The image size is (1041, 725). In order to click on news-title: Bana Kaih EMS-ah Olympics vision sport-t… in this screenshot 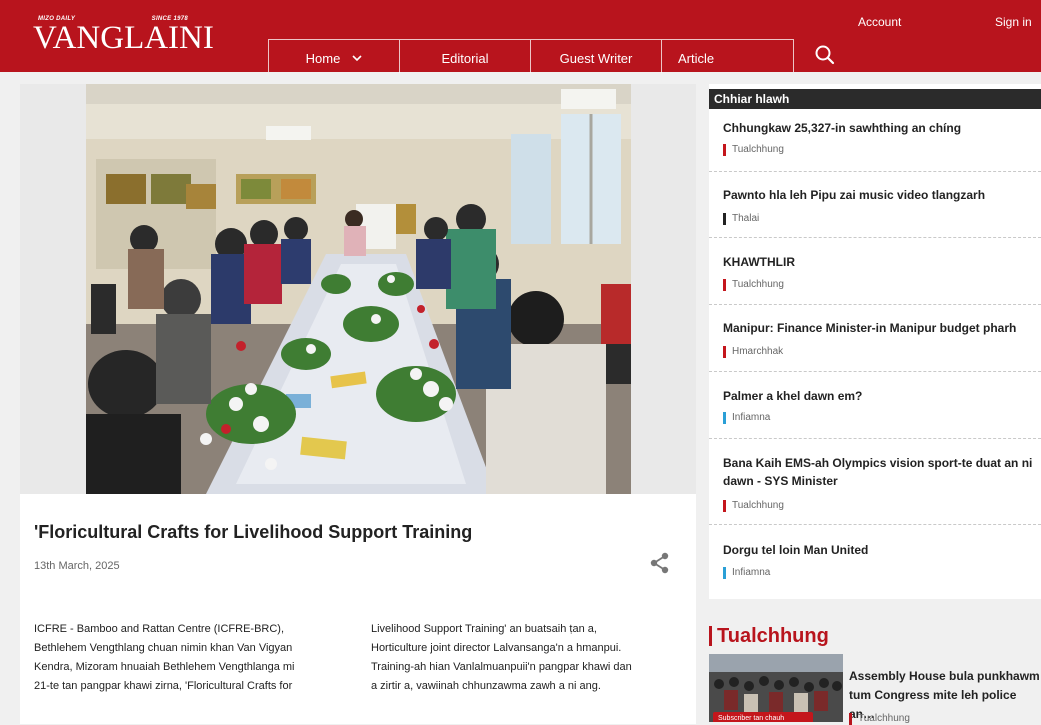, I will do `click(879, 472)`.